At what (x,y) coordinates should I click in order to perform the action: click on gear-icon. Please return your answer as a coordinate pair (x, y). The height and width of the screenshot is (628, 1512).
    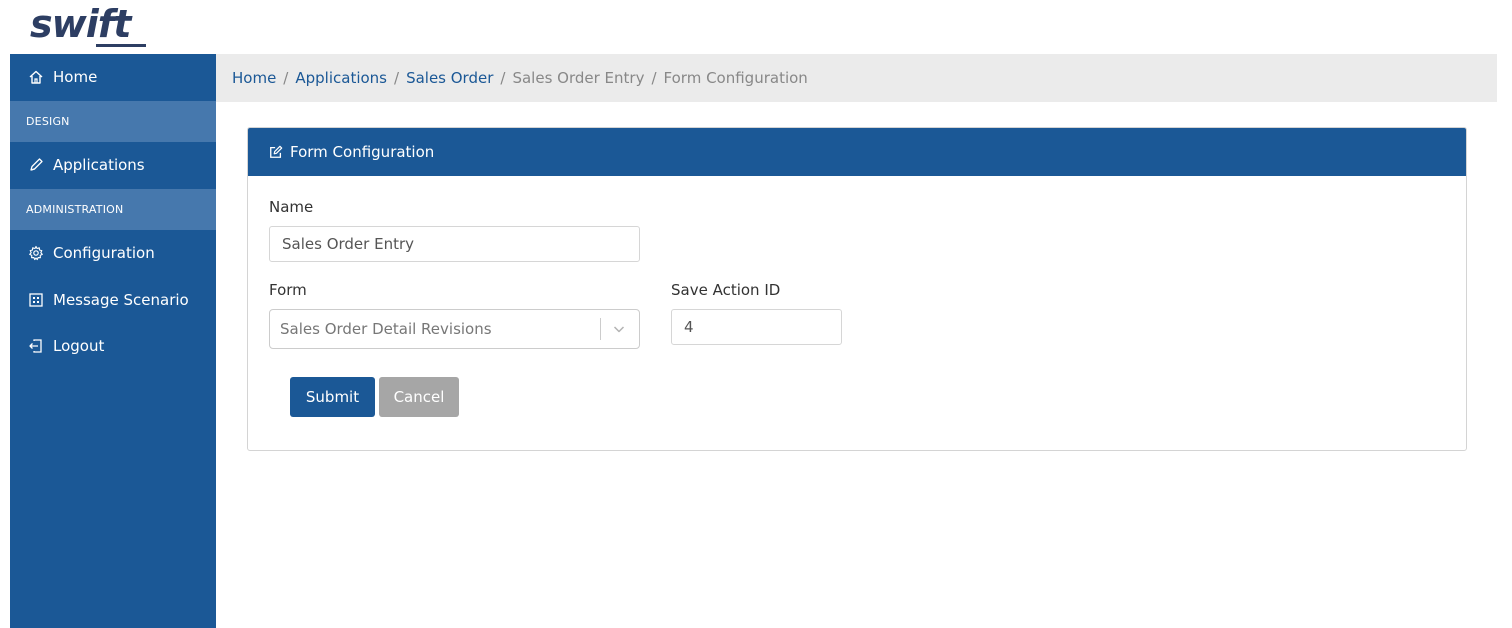
    Looking at the image, I should click on (36, 253).